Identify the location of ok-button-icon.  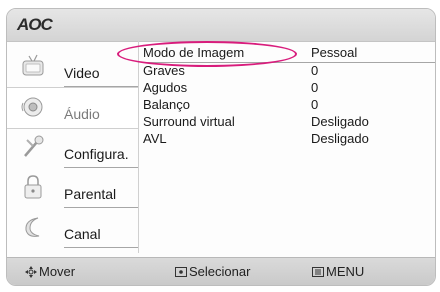
(181, 272).